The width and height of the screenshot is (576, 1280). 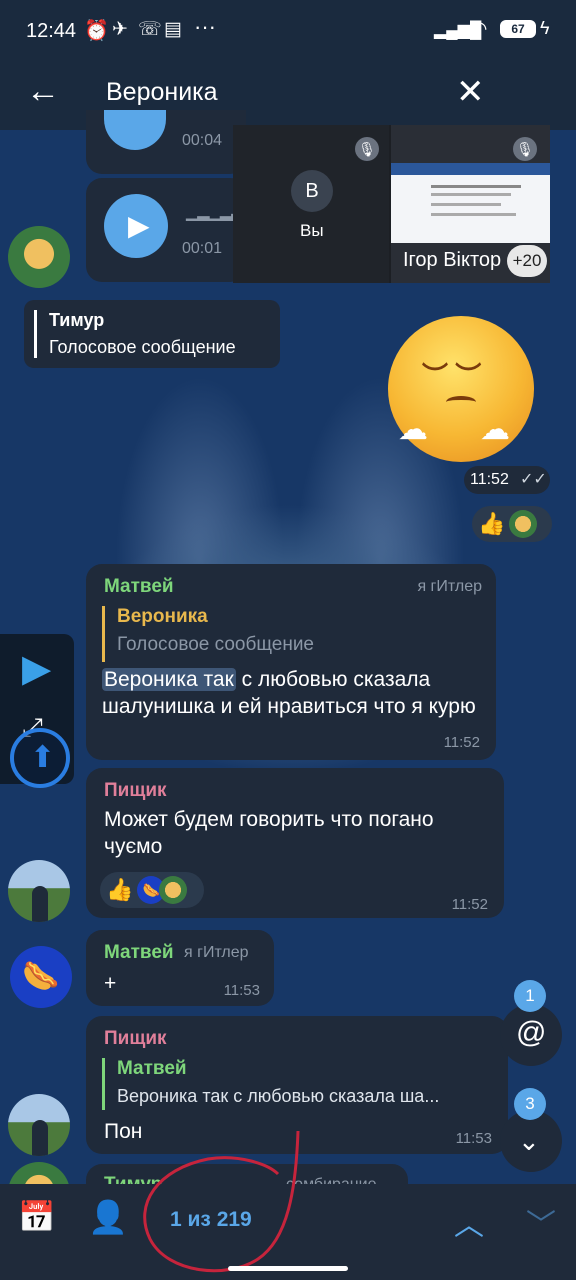 What do you see at coordinates (215, 644) in the screenshot?
I see `quote-text: Голосовое сообщение` at bounding box center [215, 644].